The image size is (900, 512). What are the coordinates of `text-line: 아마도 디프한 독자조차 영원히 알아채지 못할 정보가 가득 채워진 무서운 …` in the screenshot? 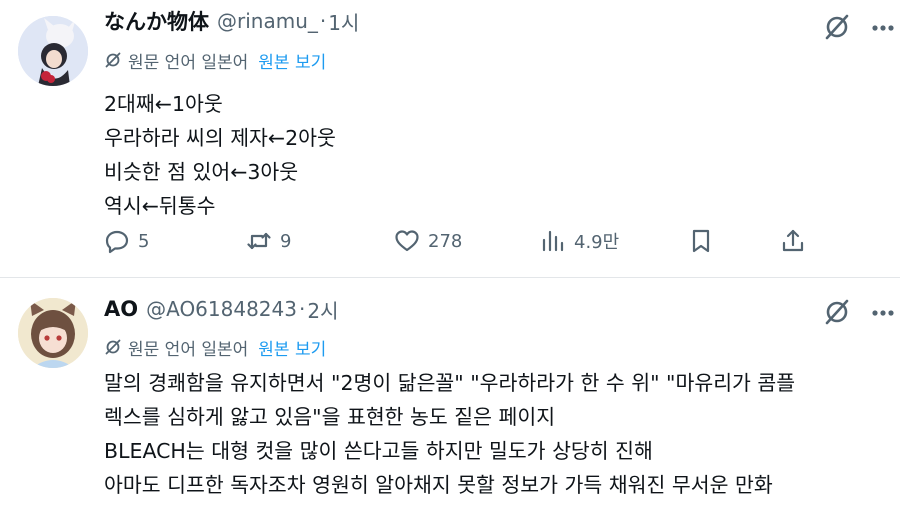 It's located at (438, 485).